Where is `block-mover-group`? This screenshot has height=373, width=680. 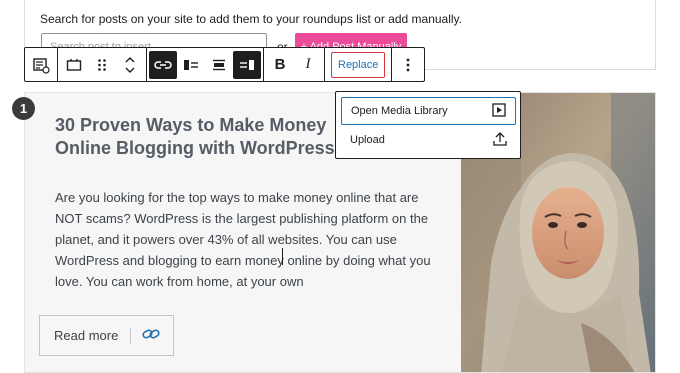 block-mover-group is located at coordinates (102, 64).